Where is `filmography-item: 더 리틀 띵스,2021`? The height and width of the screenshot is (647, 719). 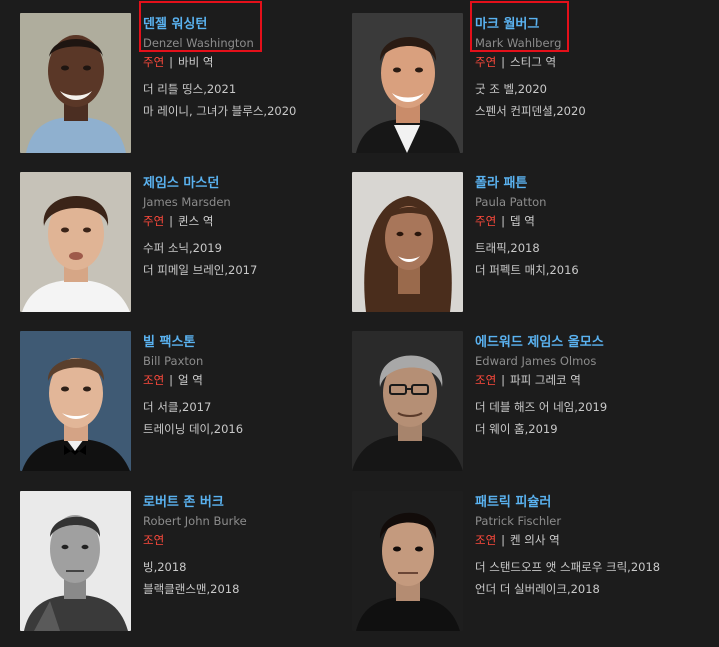 filmography-item: 더 리틀 띵스,2021 is located at coordinates (245, 89).